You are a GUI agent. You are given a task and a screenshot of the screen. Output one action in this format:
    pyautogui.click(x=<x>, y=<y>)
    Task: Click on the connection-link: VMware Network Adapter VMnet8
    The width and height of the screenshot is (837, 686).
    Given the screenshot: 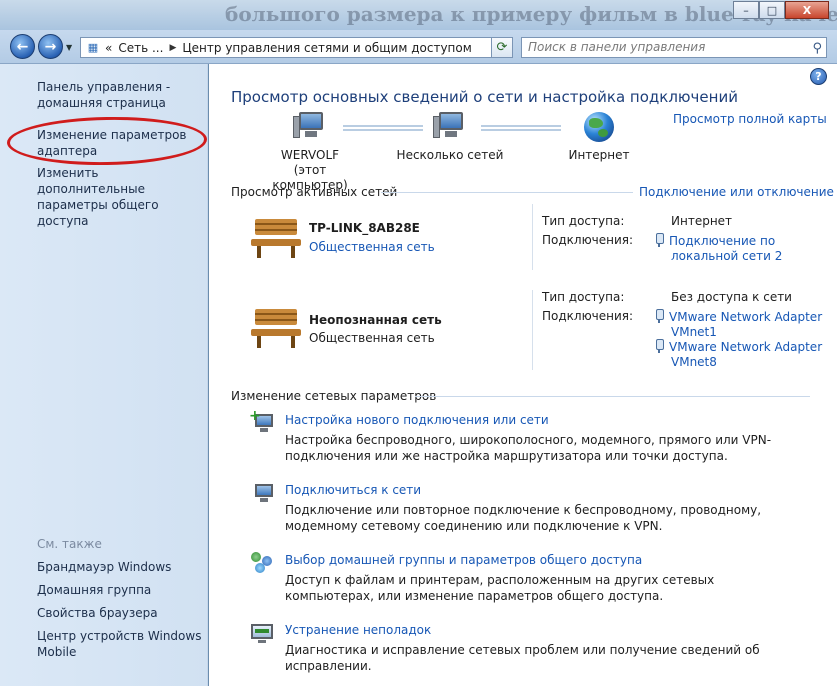 What is the action you would take?
    pyautogui.click(x=738, y=354)
    